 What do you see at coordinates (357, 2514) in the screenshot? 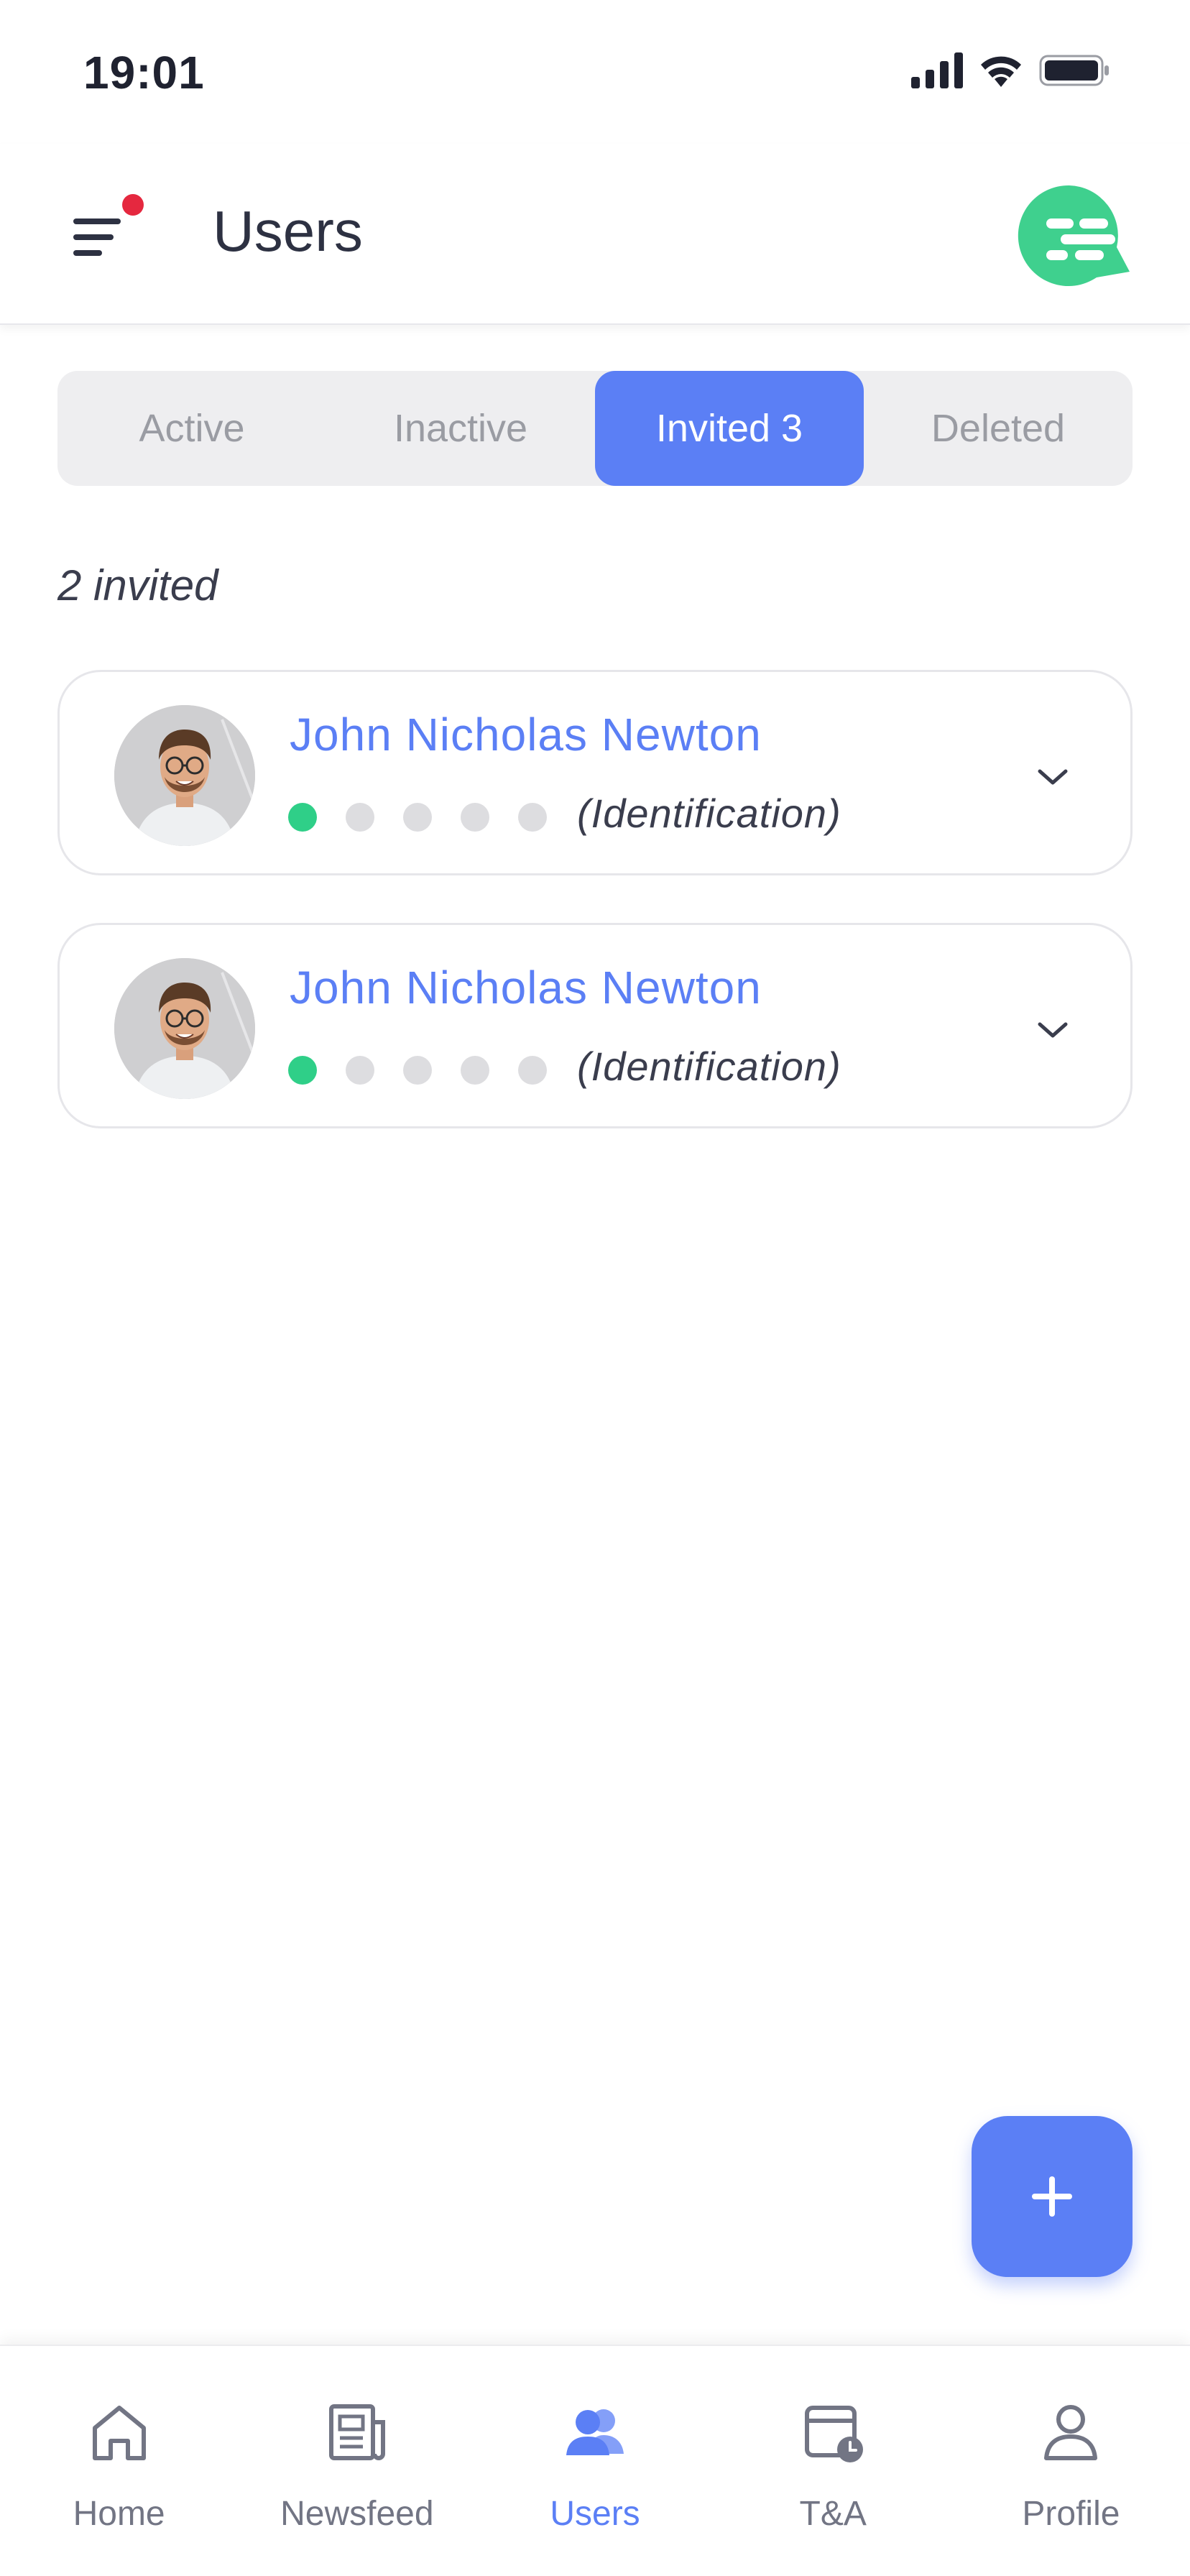
I see `nav-label-newsfeed: Newsfeed` at bounding box center [357, 2514].